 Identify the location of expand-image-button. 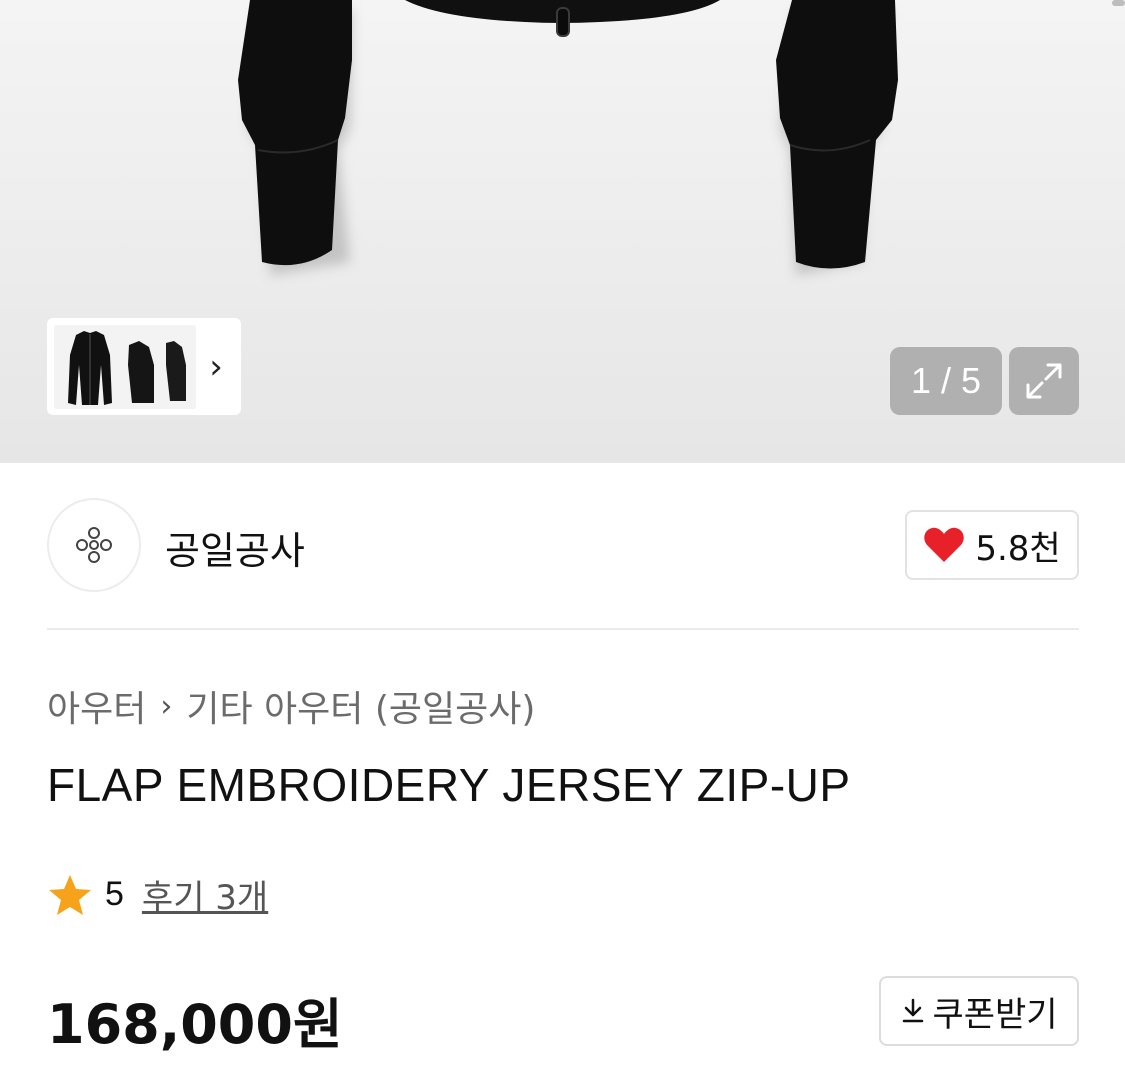
(1044, 381).